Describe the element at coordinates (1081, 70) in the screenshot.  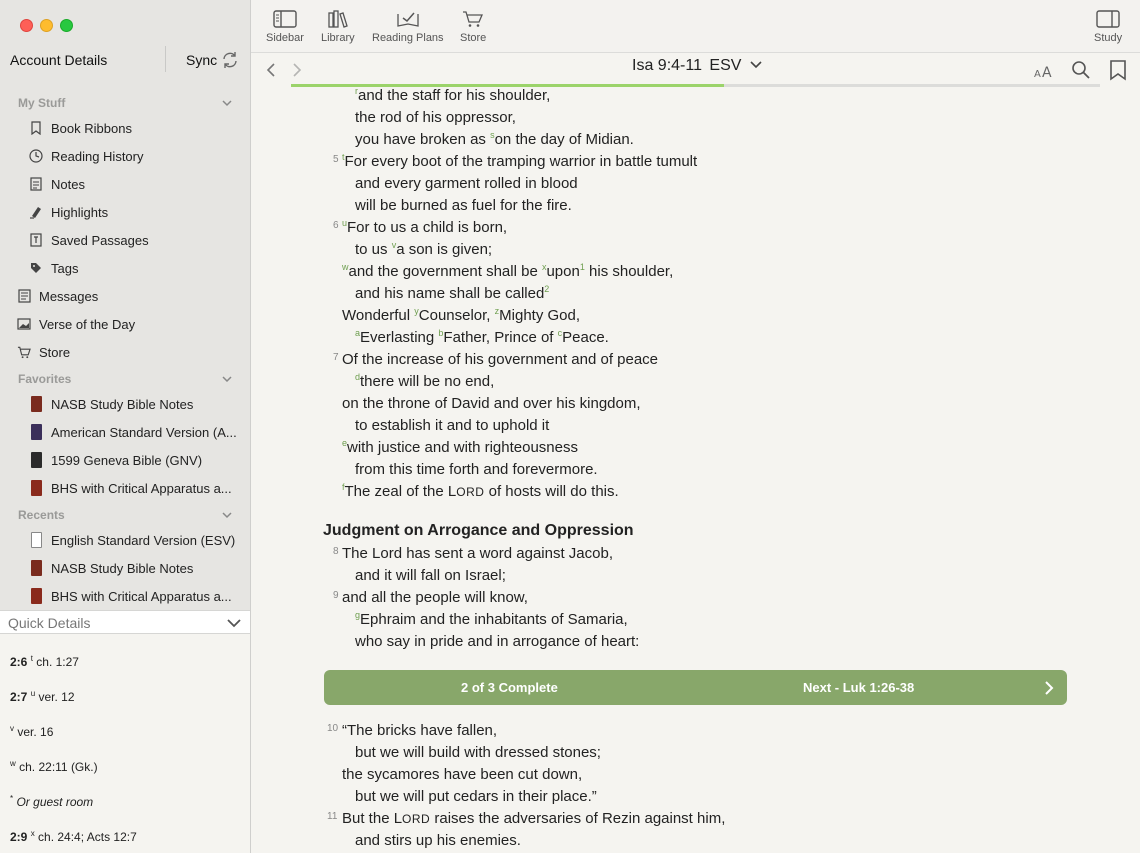
I see `search-icon` at that location.